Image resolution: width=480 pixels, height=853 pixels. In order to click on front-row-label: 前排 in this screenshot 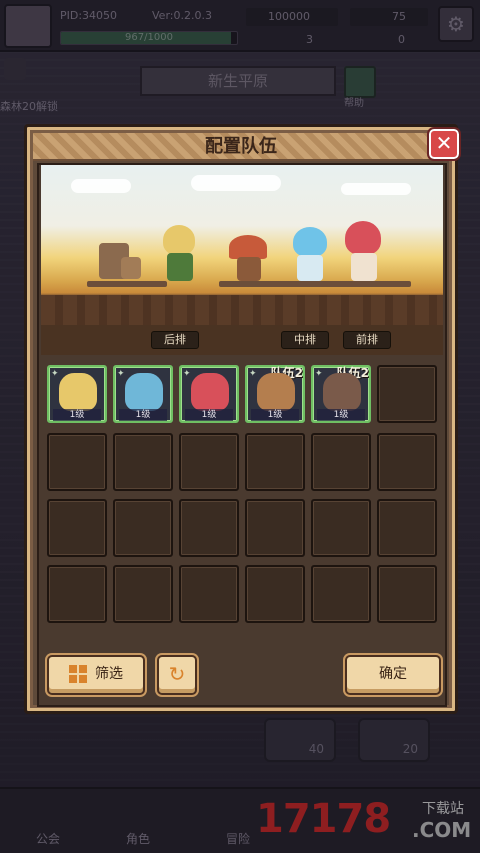, I will do `click(367, 340)`.